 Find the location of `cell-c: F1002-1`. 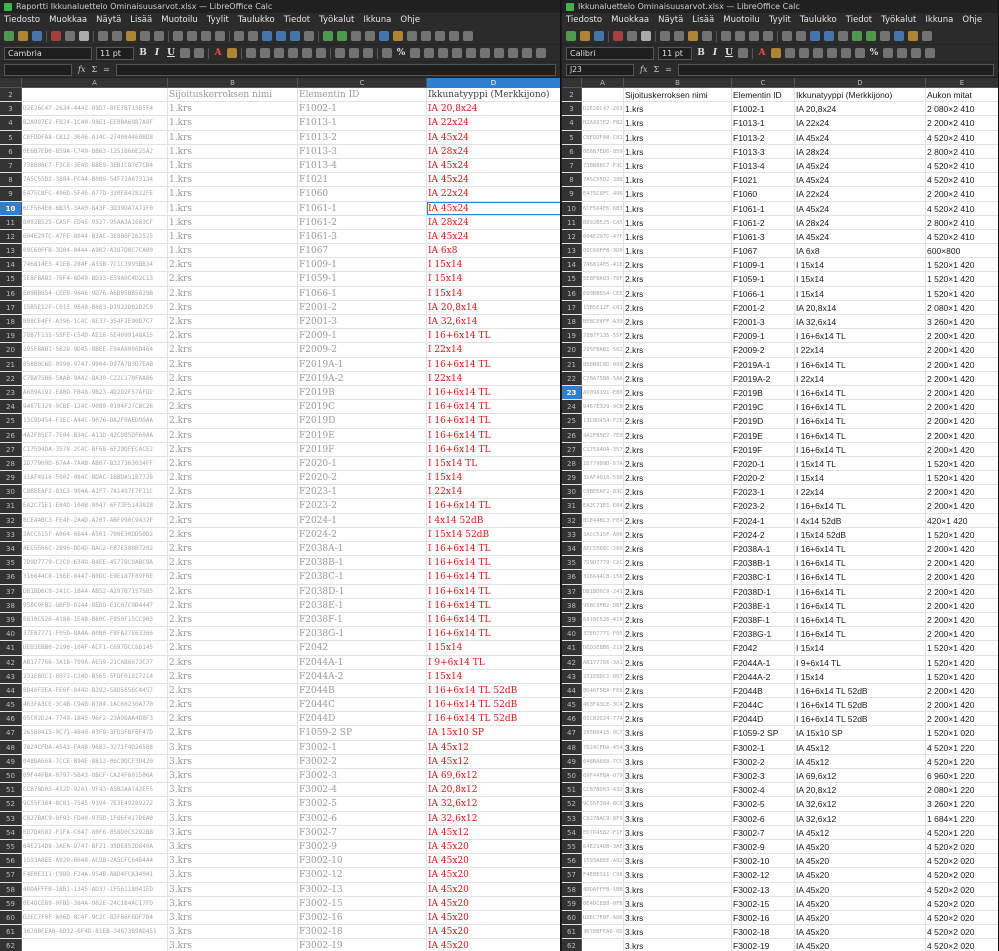

cell-c: F1002-1 is located at coordinates (763, 109).